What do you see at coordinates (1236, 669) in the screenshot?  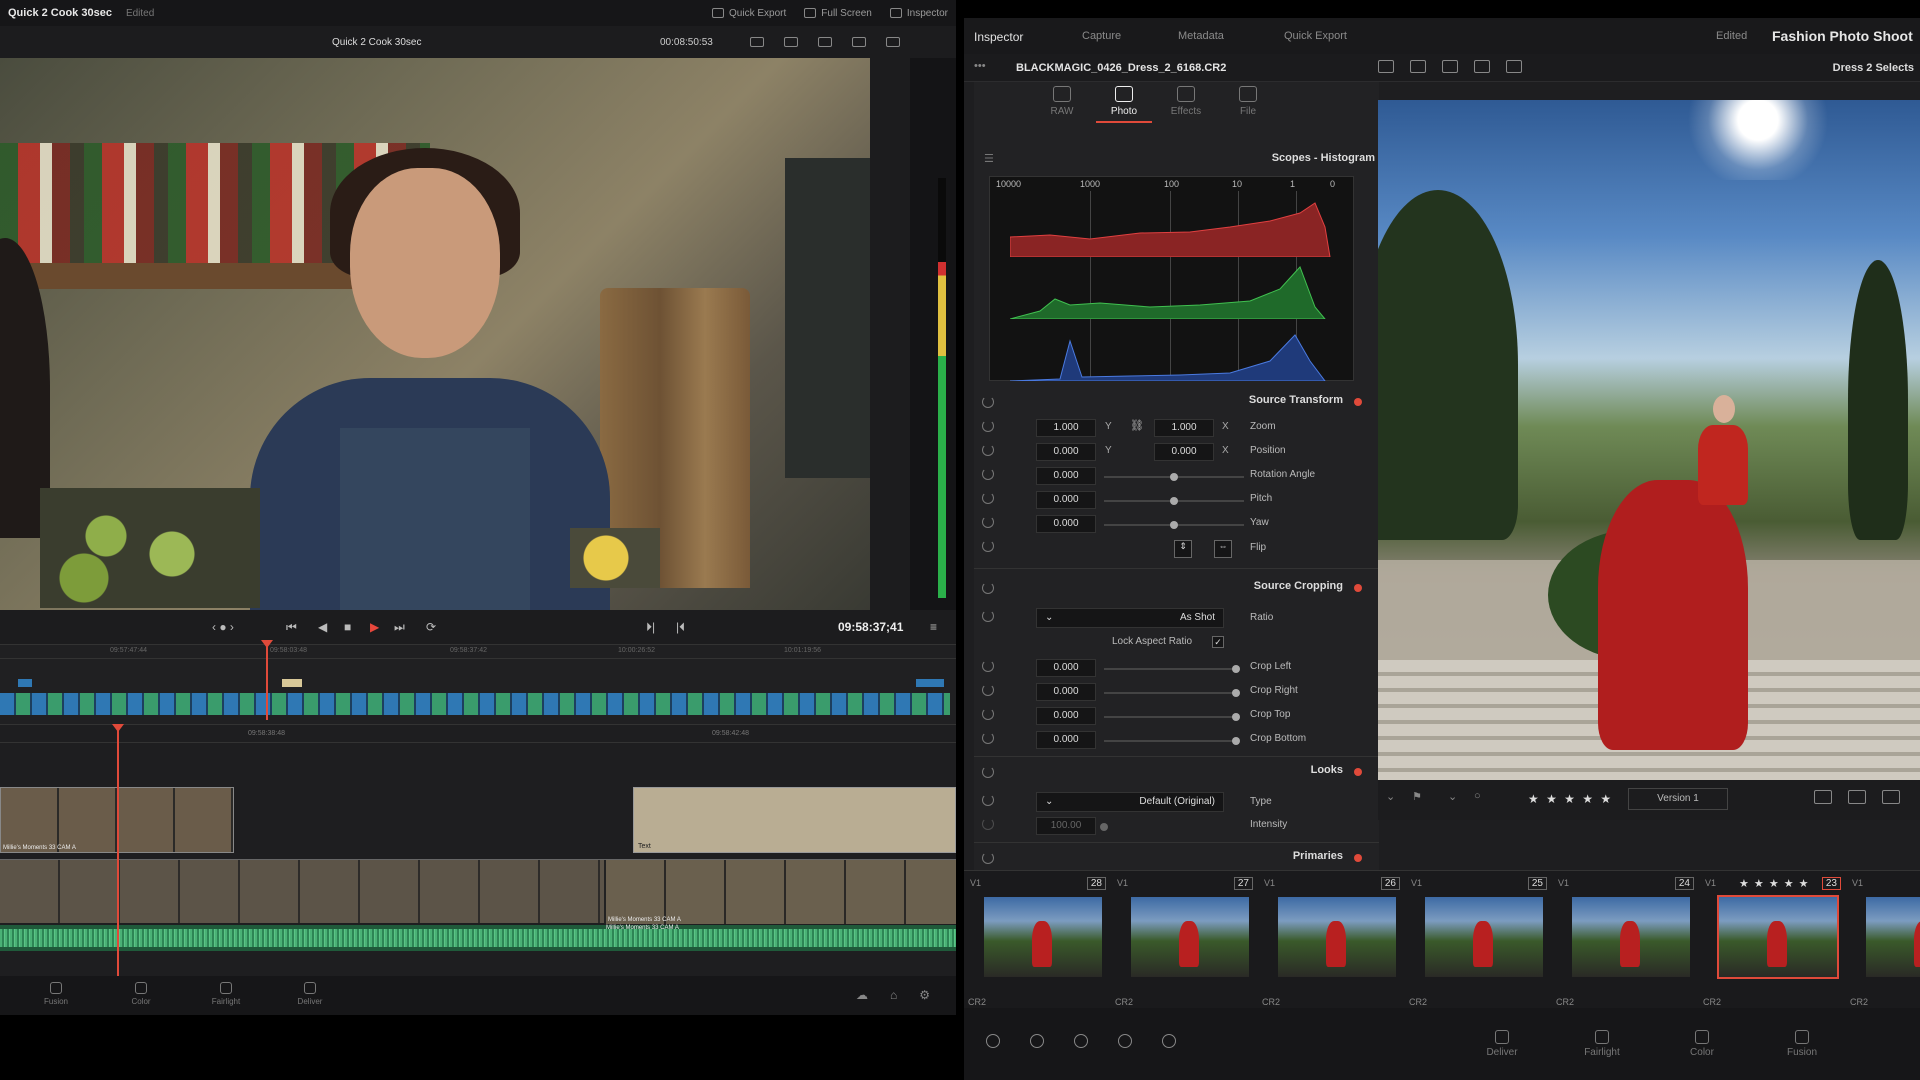 I see `crop-left-knob` at bounding box center [1236, 669].